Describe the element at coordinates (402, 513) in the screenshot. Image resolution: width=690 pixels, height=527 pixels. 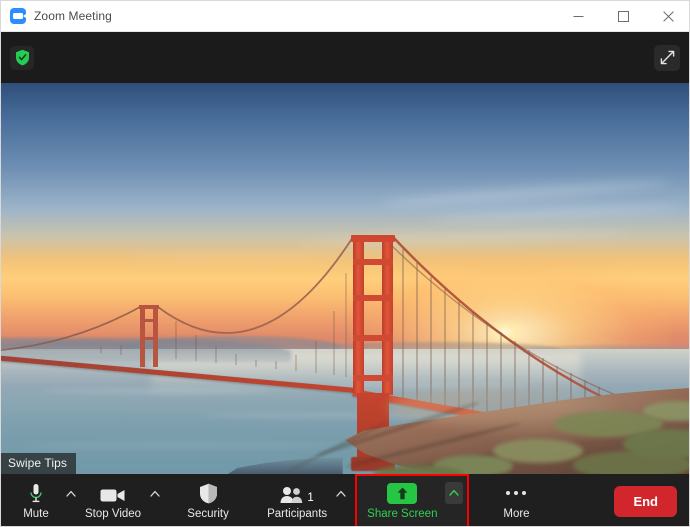
I see `share-screen-label: Share Screen` at that location.